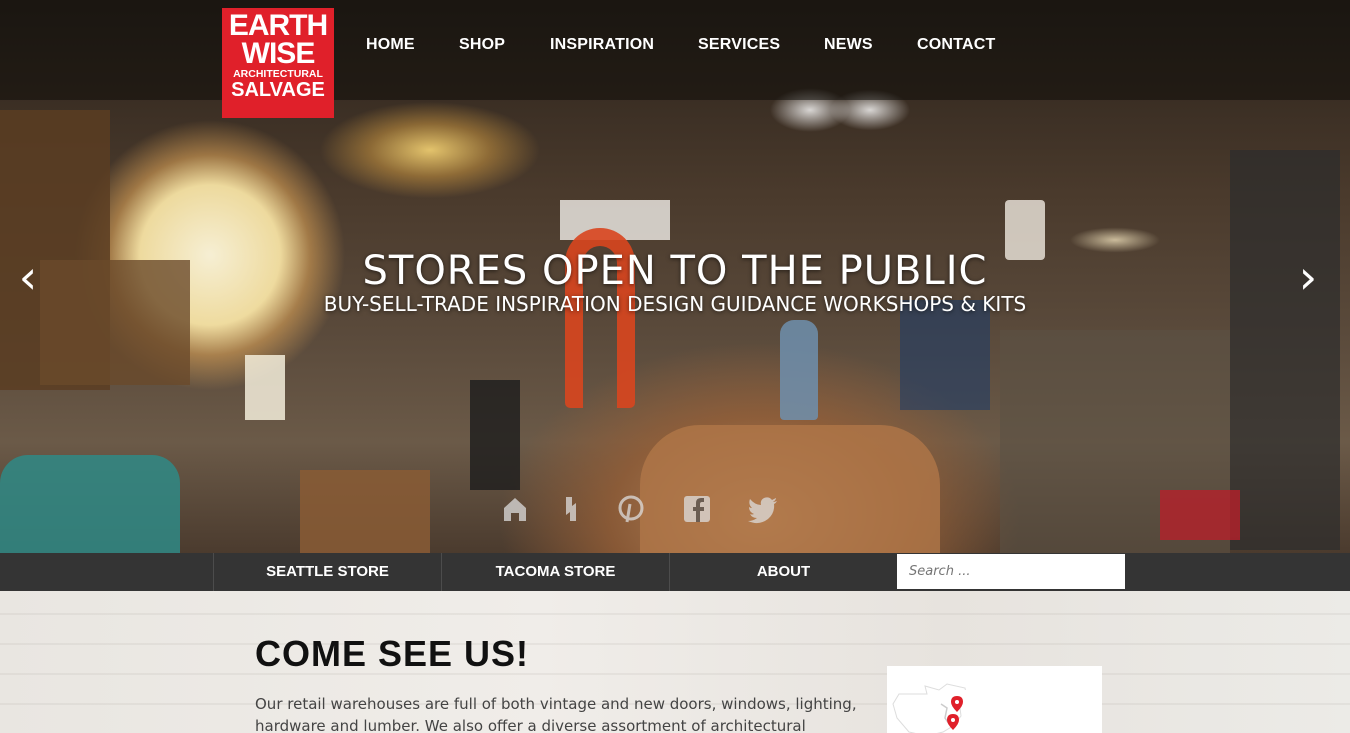 The height and width of the screenshot is (733, 1350). What do you see at coordinates (482, 45) in the screenshot?
I see `nav-shop: SHOP` at bounding box center [482, 45].